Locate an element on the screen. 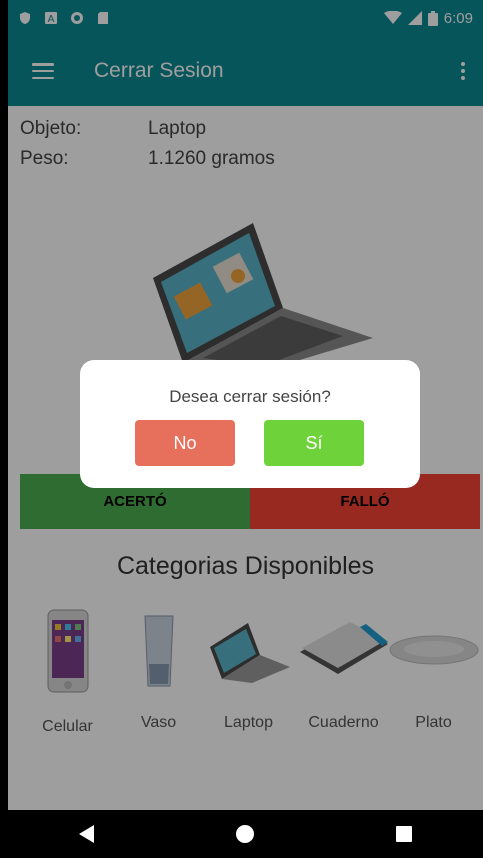 The height and width of the screenshot is (858, 483). no-button: No is located at coordinates (185, 443).